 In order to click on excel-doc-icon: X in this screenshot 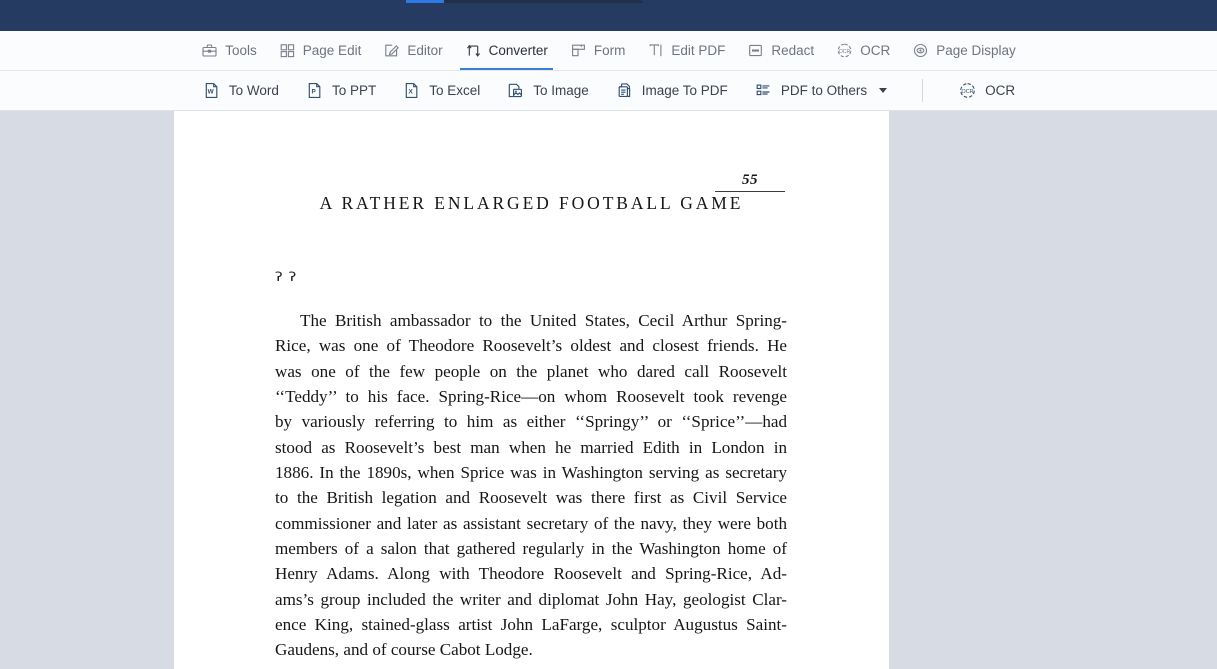, I will do `click(411, 90)`.